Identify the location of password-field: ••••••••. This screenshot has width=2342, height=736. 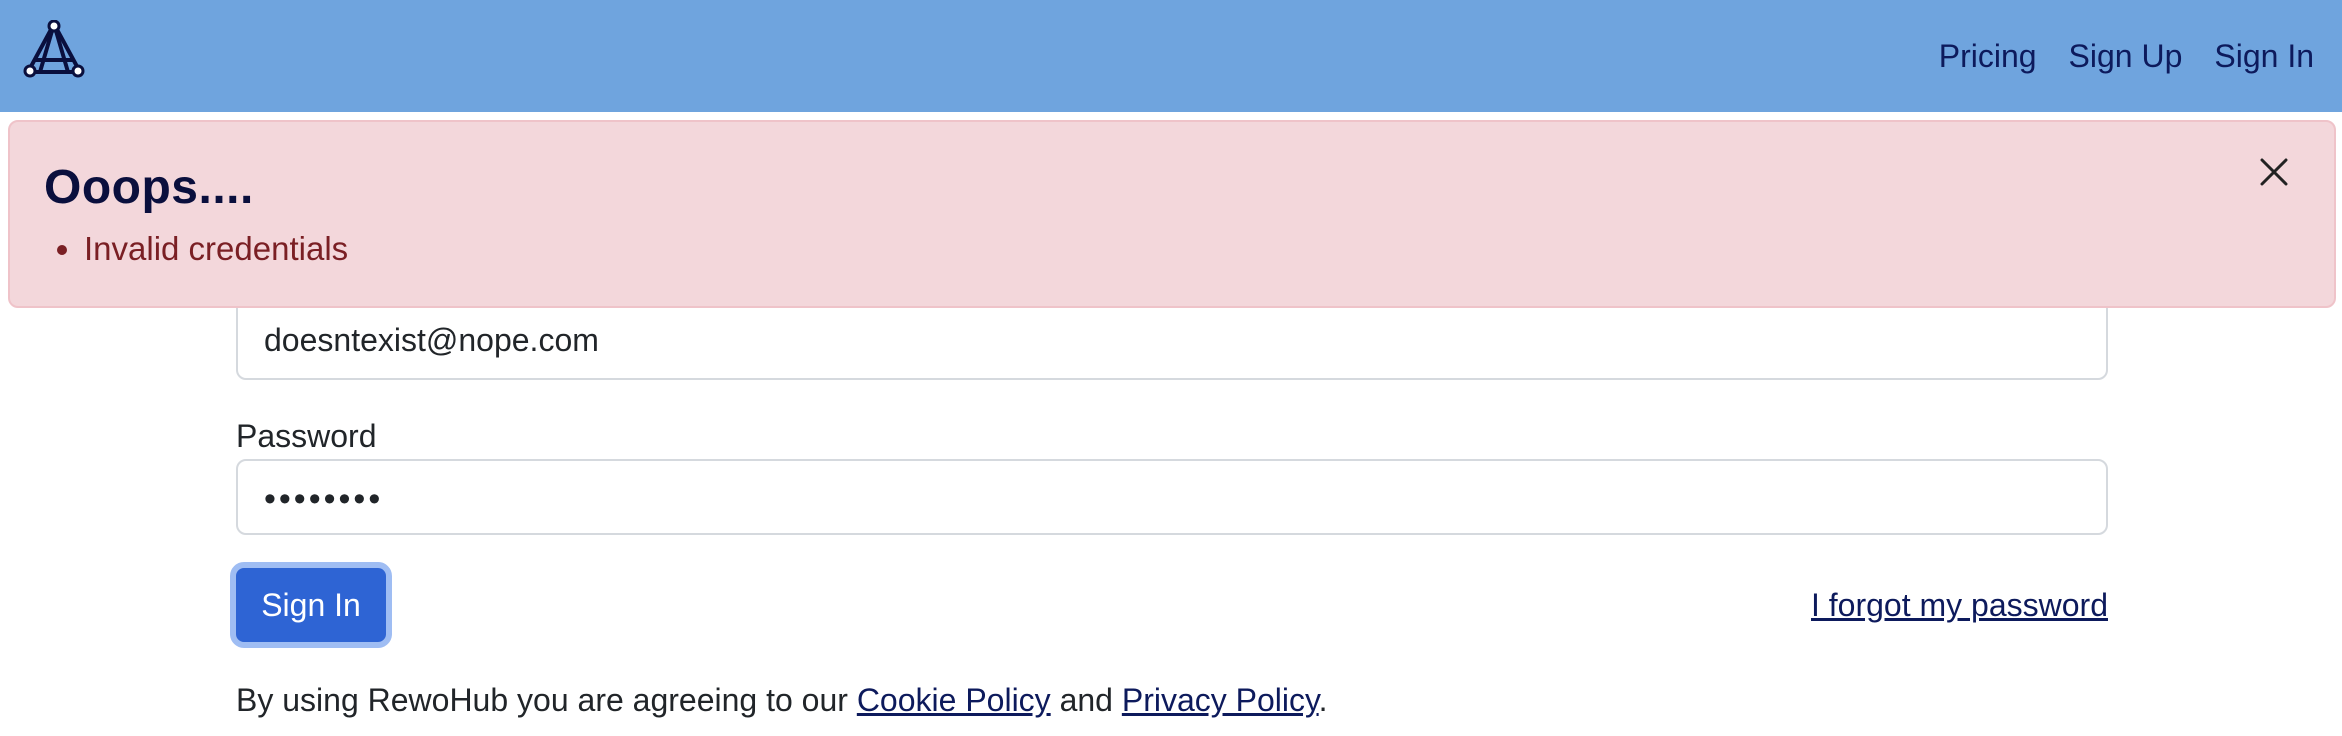
(1172, 497).